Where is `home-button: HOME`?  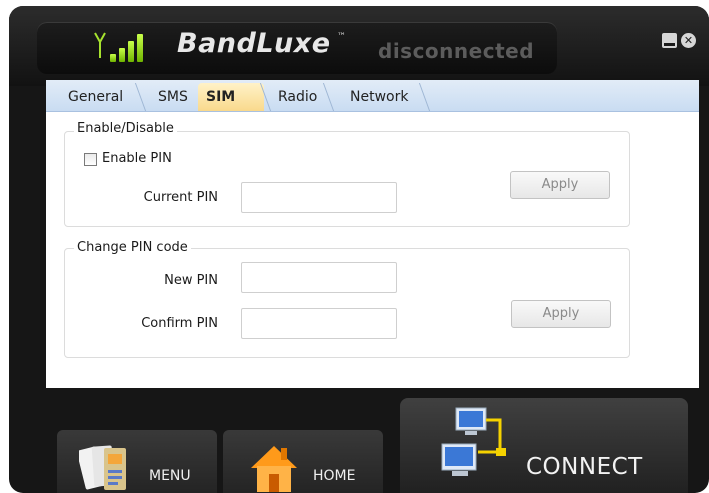
home-button: HOME is located at coordinates (303, 461).